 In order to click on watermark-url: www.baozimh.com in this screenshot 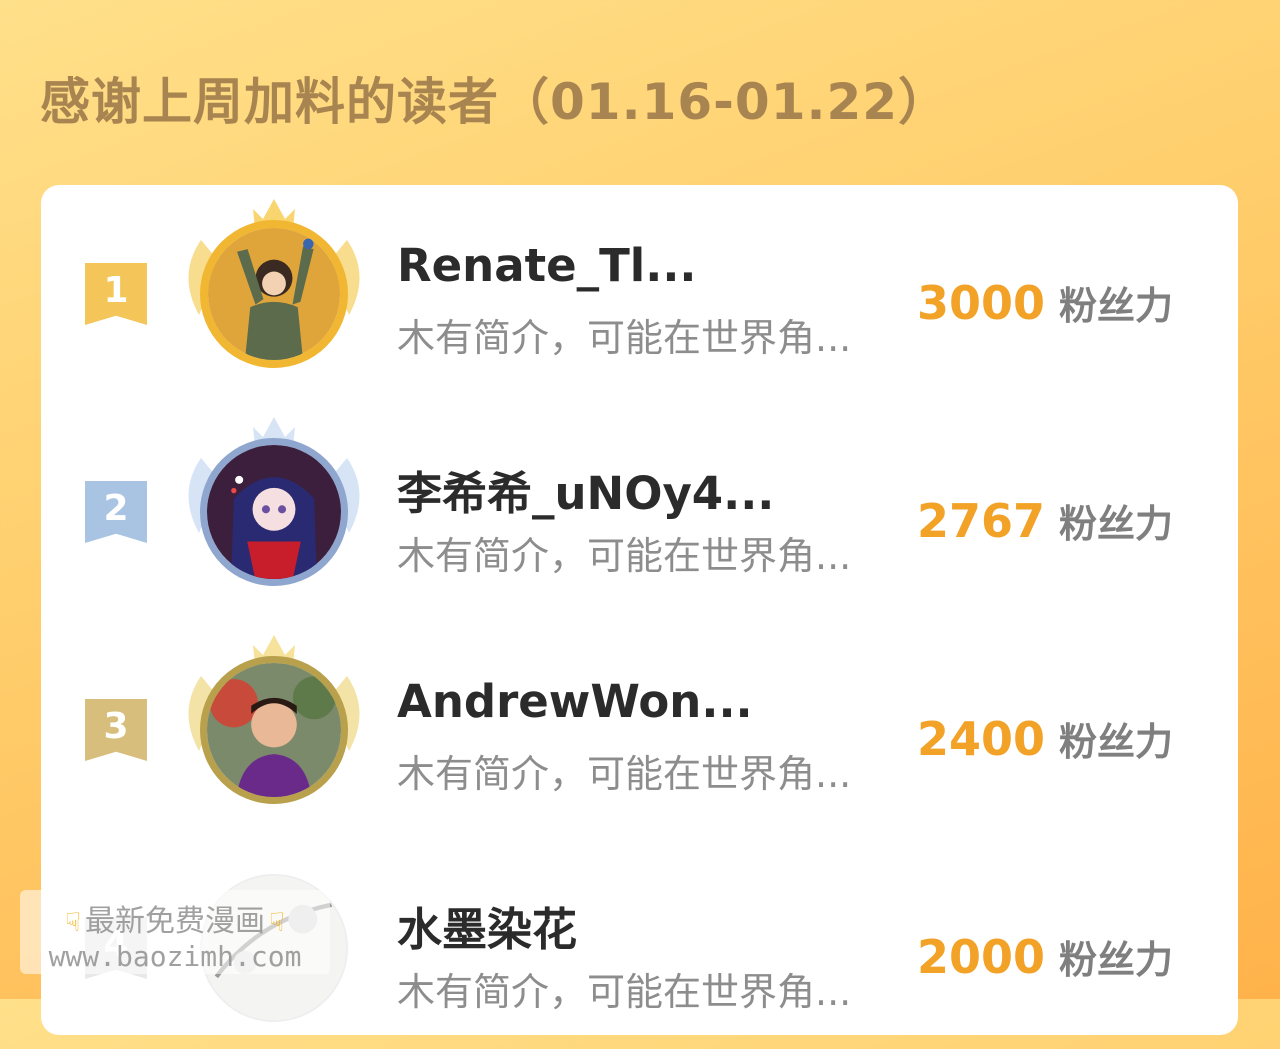, I will do `click(175, 956)`.